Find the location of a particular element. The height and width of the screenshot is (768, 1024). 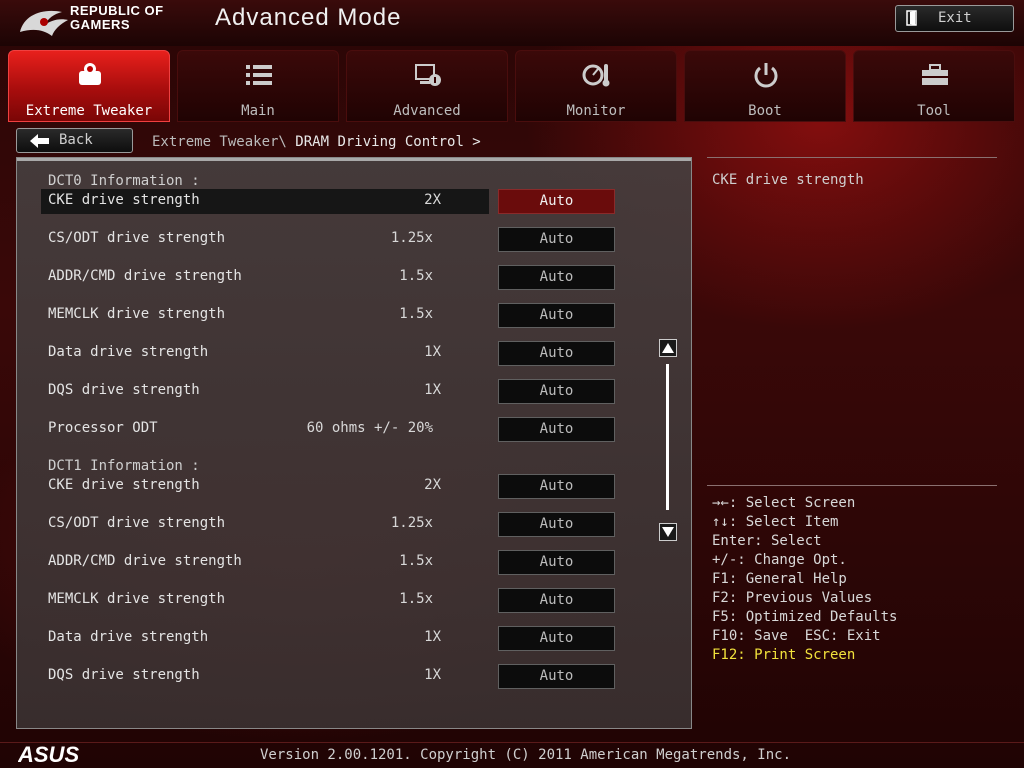

breadcrumb: Extreme Tweaker\ DRAM Driving Control > is located at coordinates (316, 142).